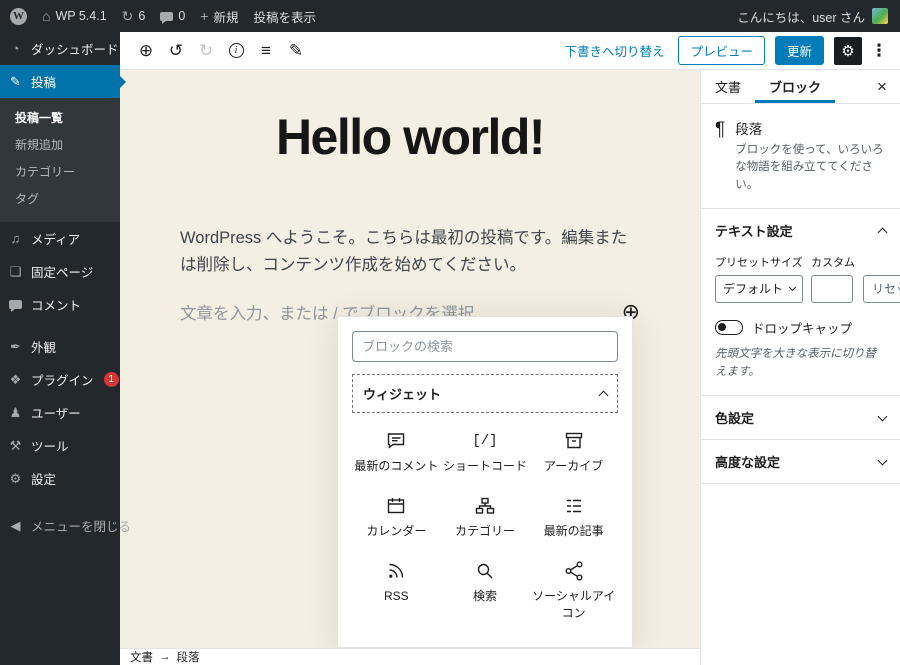 This screenshot has height=665, width=900. I want to click on chevron-down-icon, so click(792, 288).